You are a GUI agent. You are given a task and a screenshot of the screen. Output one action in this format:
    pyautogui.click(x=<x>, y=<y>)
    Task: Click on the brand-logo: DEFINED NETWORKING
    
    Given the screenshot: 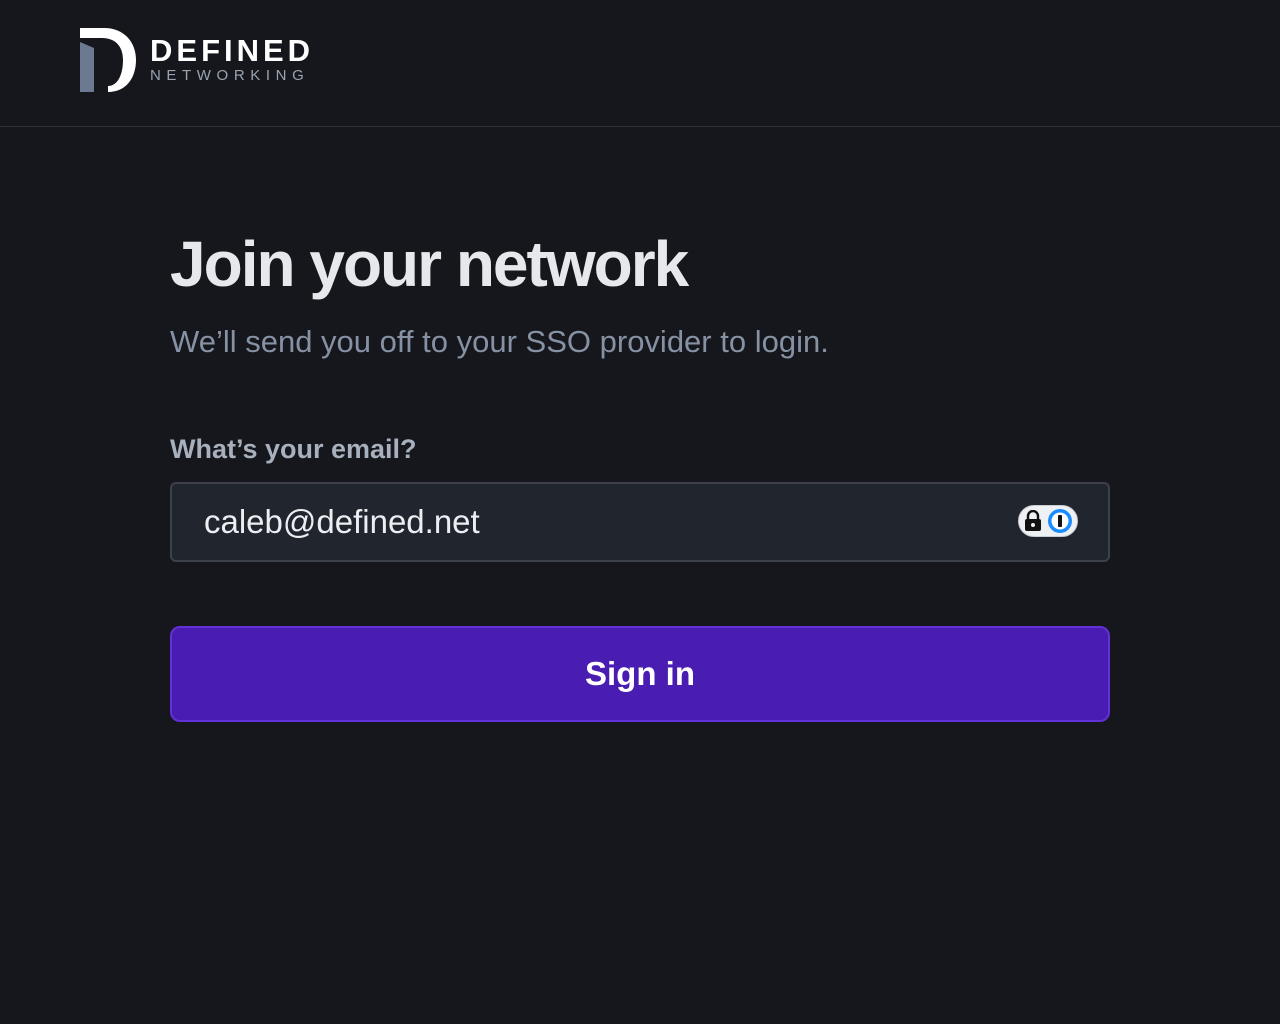 What is the action you would take?
    pyautogui.click(x=197, y=60)
    